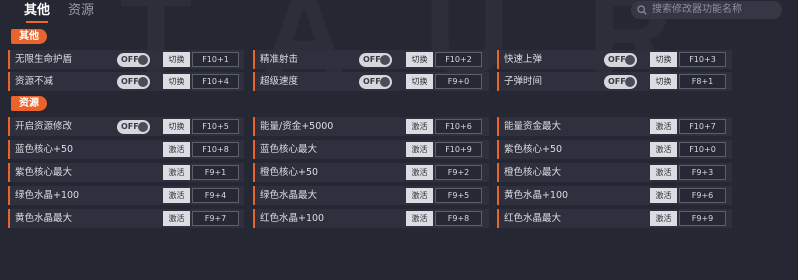 The height and width of the screenshot is (280, 798). What do you see at coordinates (523, 81) in the screenshot?
I see `cheat-label: 子弹时间` at bounding box center [523, 81].